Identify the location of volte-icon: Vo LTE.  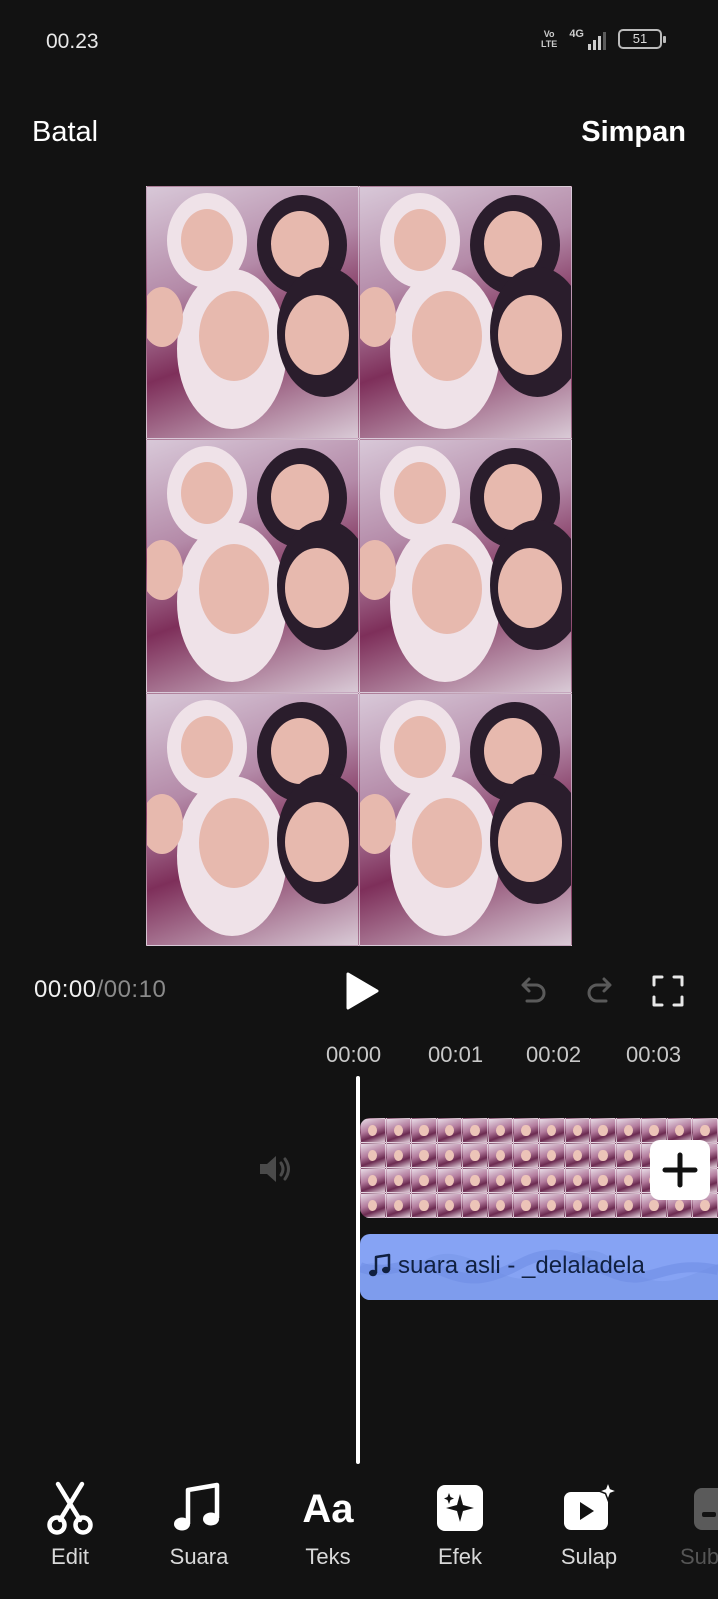
(549, 39).